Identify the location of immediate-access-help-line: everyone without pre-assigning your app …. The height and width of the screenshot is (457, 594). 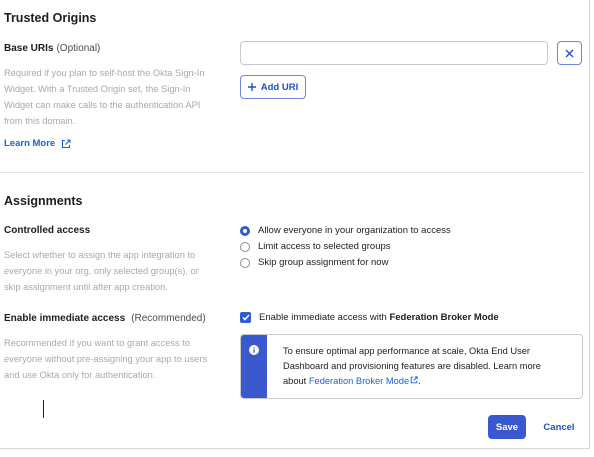
(106, 359).